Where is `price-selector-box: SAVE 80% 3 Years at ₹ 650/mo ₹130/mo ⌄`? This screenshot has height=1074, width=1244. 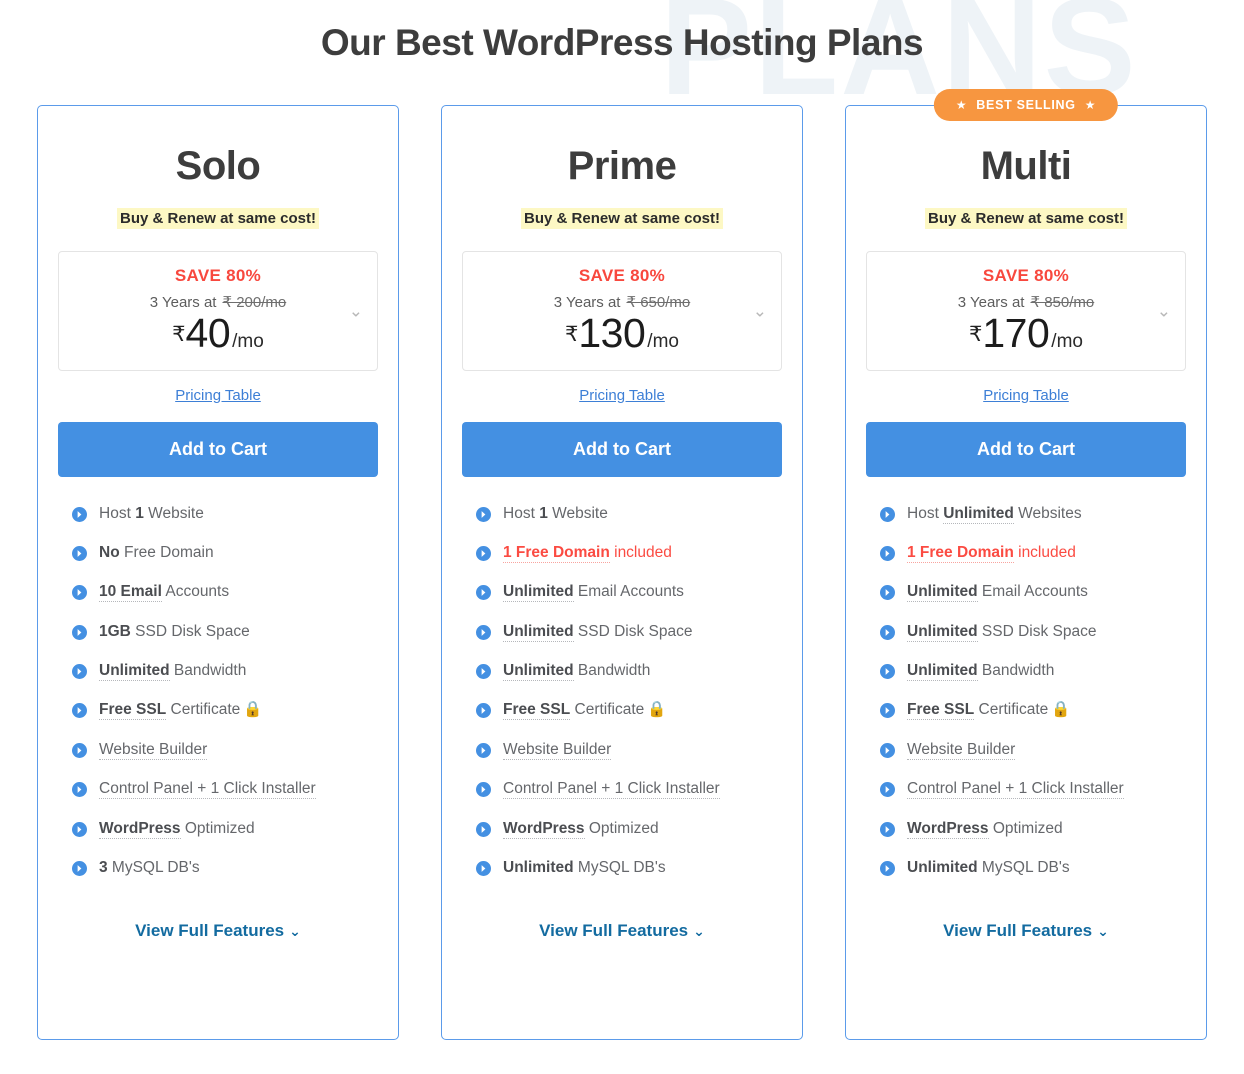
price-selector-box: SAVE 80% 3 Years at ₹ 650/mo ₹130/mo ⌄ is located at coordinates (622, 310).